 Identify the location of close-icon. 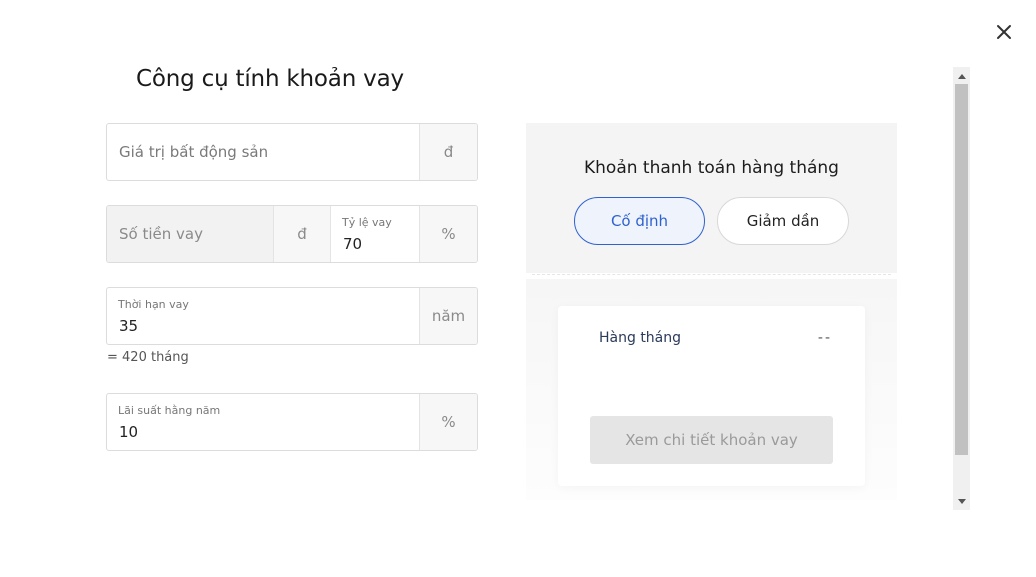
(1004, 32).